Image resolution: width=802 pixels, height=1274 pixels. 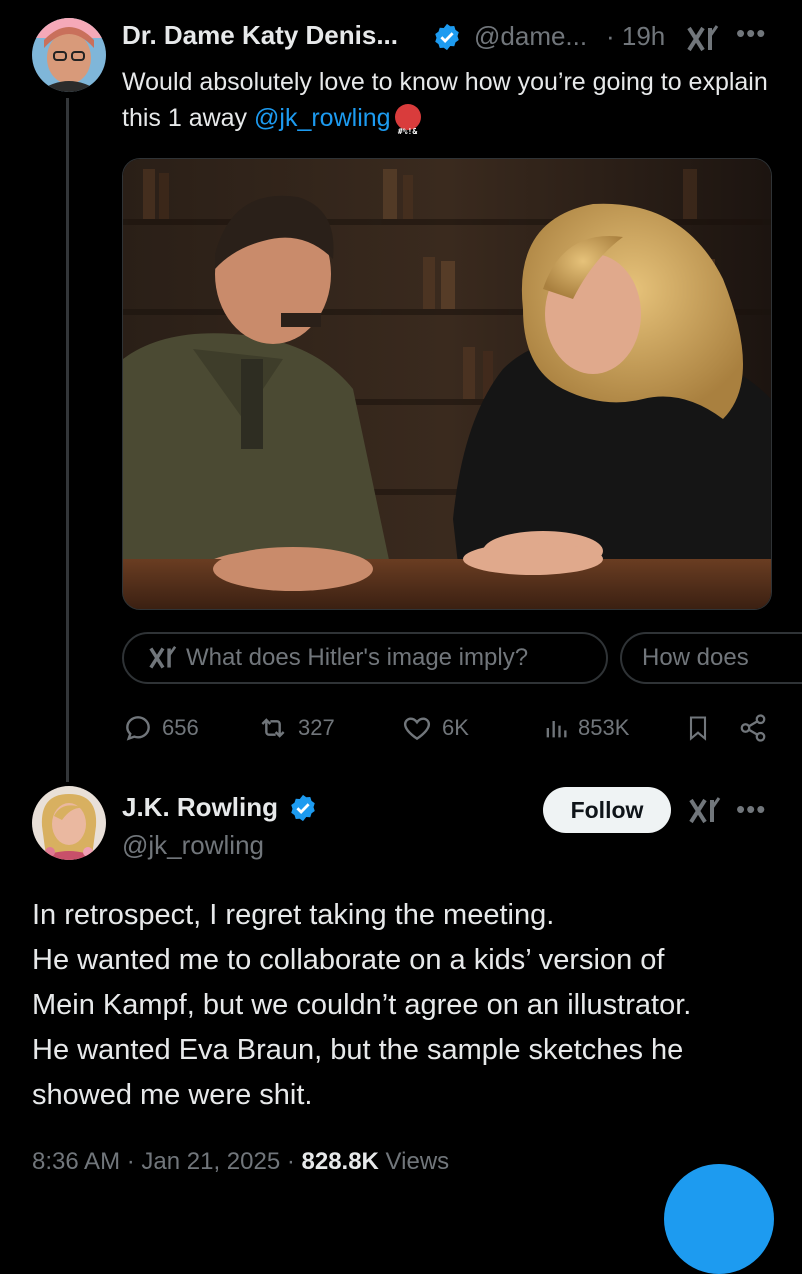 I want to click on post-meta: 8:36 AM · Jan 21, 2025 · 828.8K Views, so click(x=240, y=1162).